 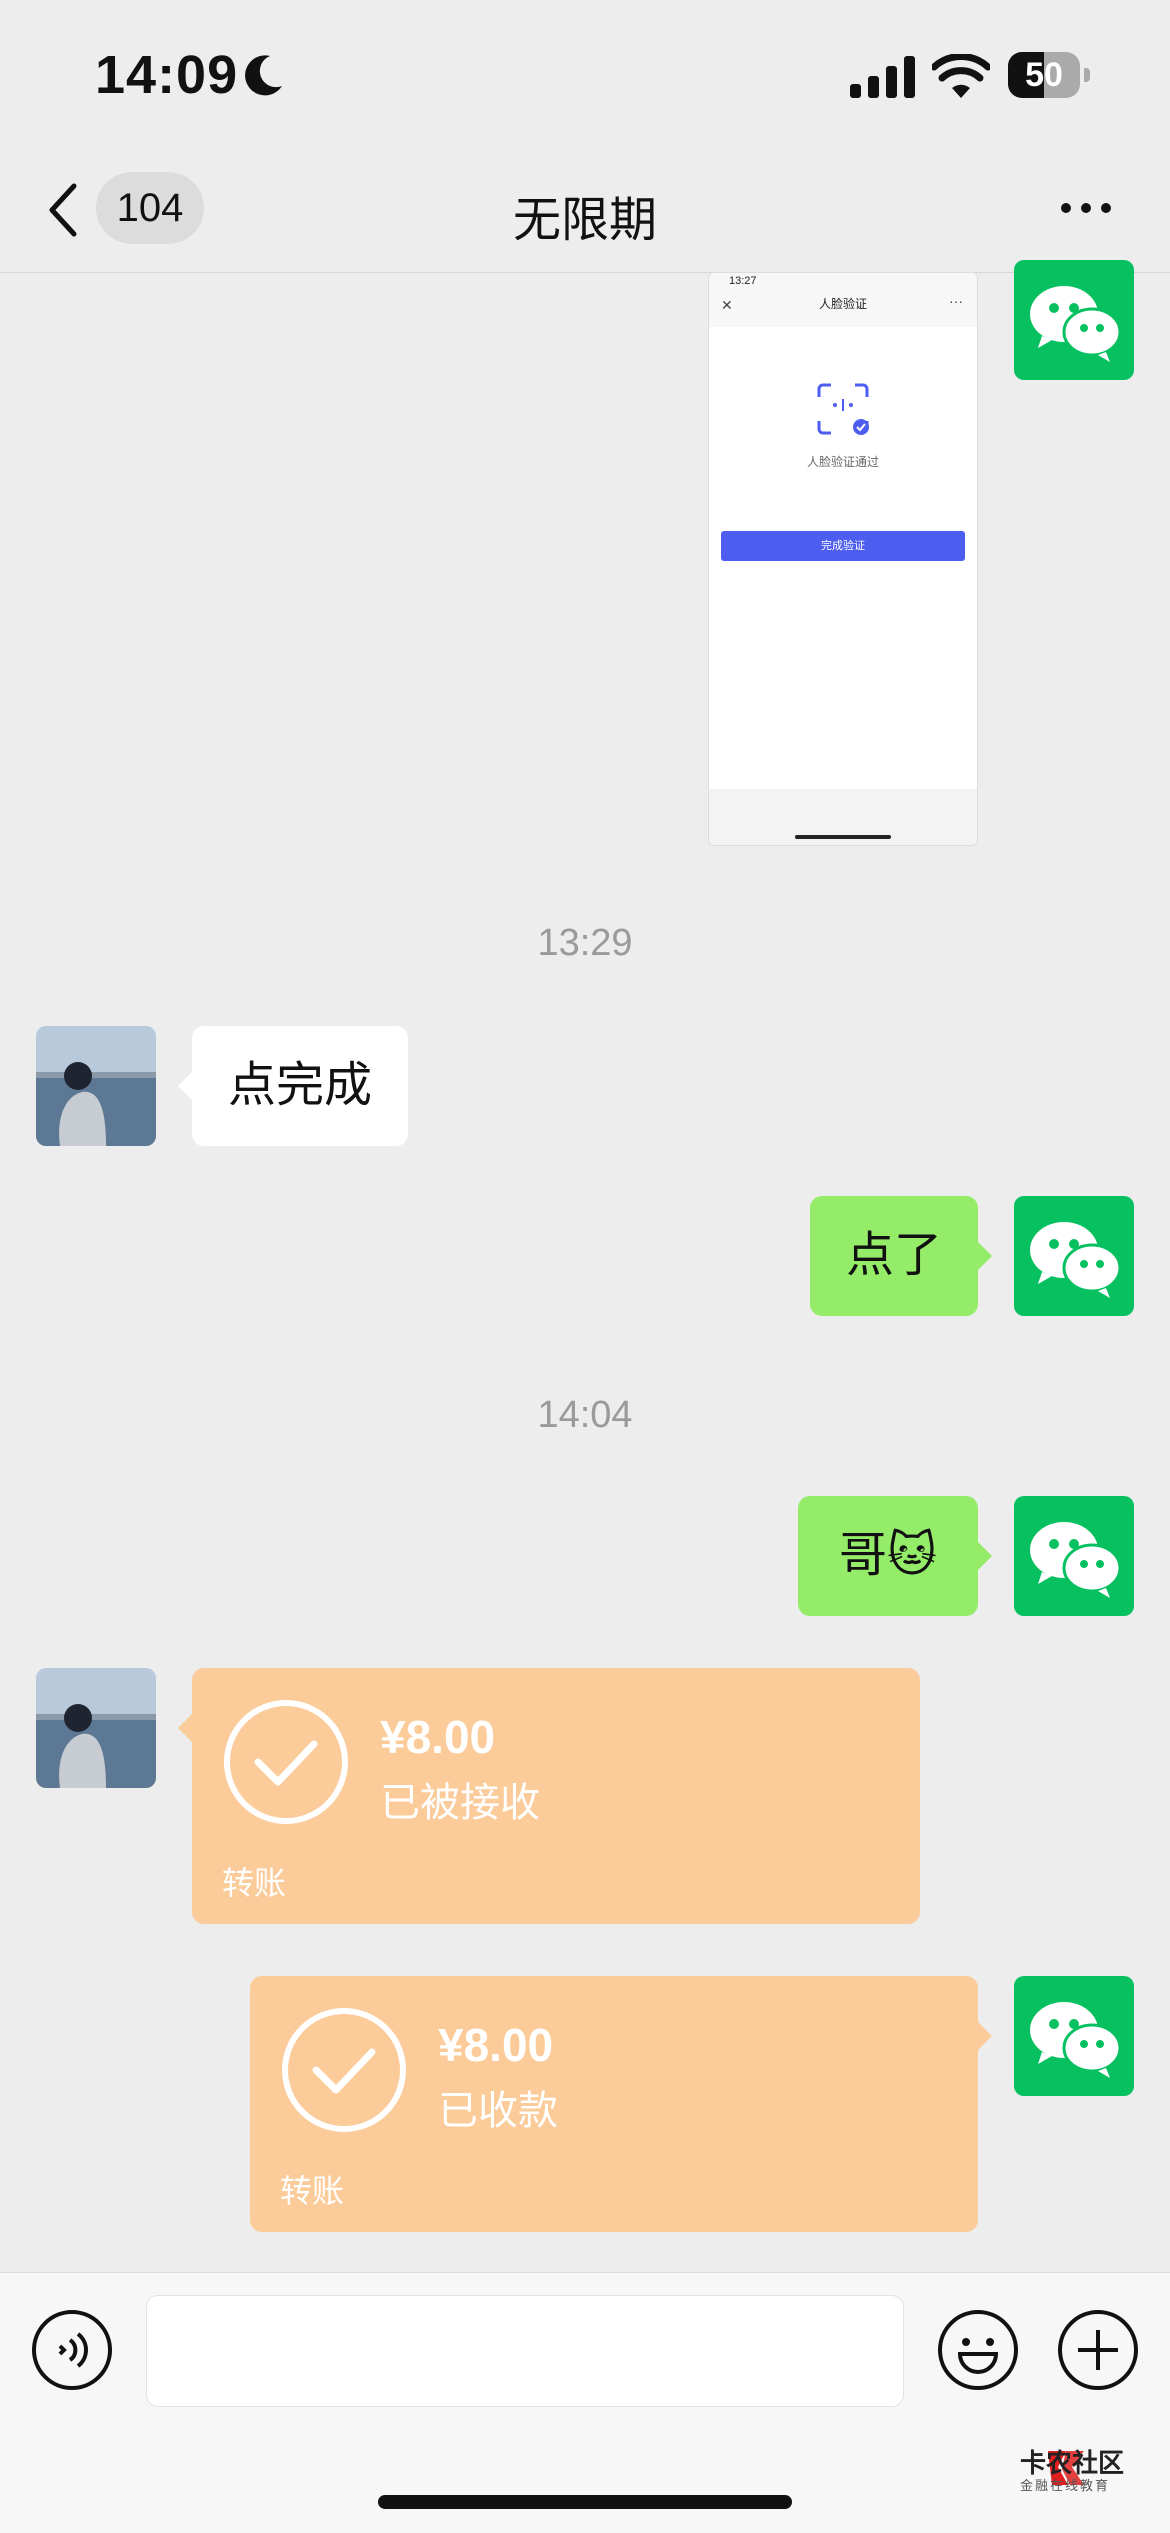 What do you see at coordinates (585, 2502) in the screenshot?
I see `home-indicator` at bounding box center [585, 2502].